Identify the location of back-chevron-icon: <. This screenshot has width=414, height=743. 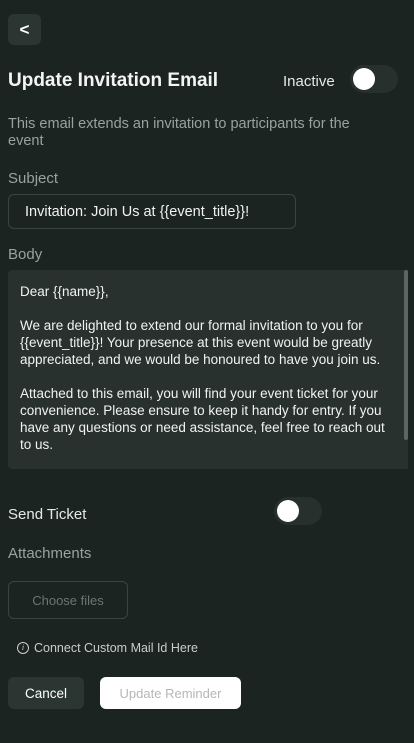
(24, 29).